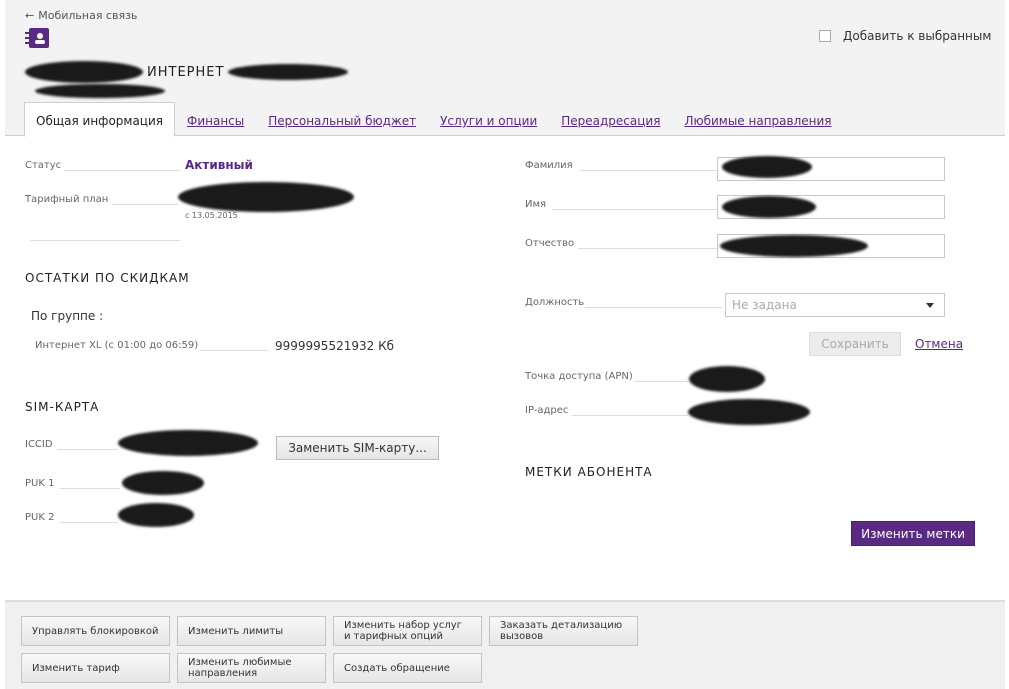 This screenshot has width=1009, height=689. What do you see at coordinates (211, 215) in the screenshot?
I see `tariff-since: с 13.05.2015` at bounding box center [211, 215].